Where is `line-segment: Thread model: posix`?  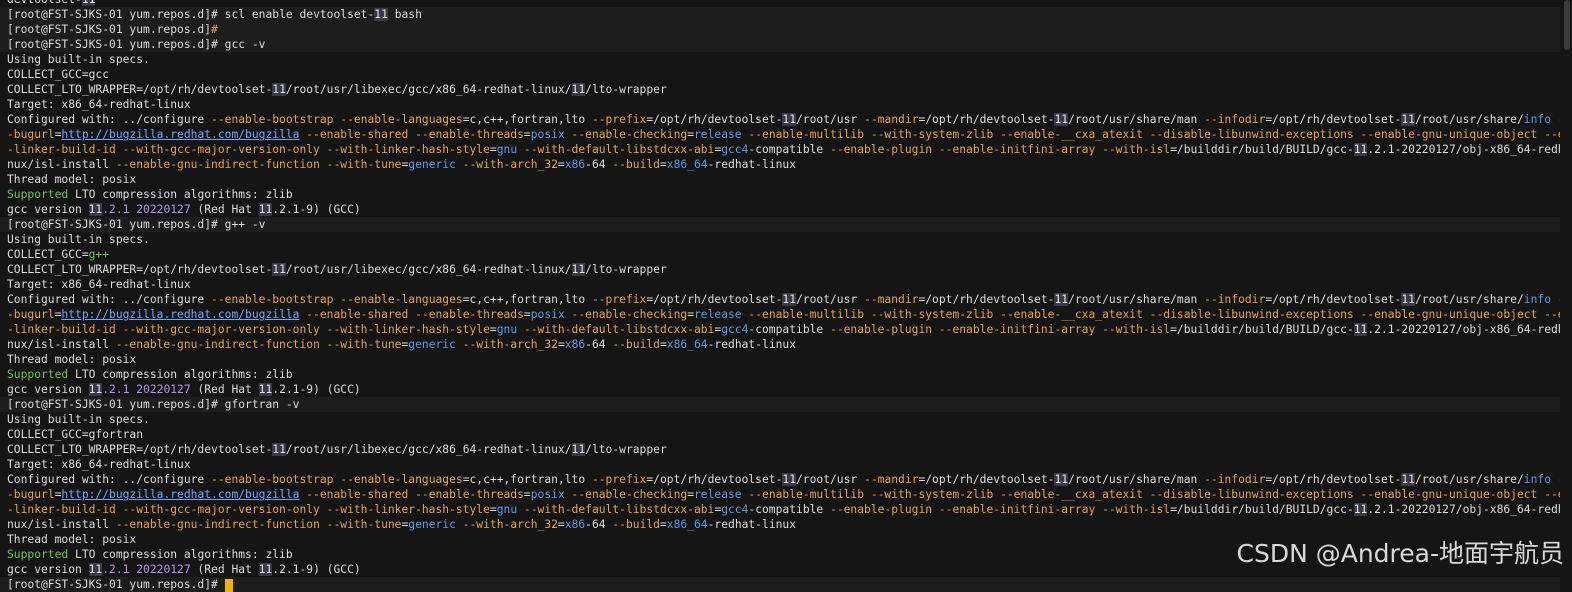
line-segment: Thread model: posix is located at coordinates (72, 179).